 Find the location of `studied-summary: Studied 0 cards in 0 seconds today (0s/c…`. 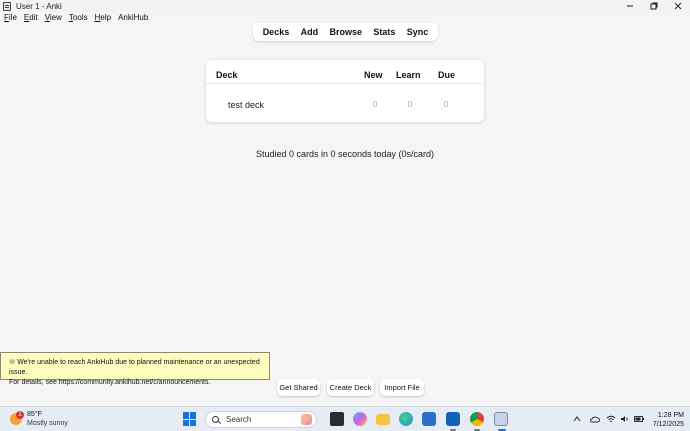

studied-summary: Studied 0 cards in 0 seconds today (0s/c… is located at coordinates (345, 154).